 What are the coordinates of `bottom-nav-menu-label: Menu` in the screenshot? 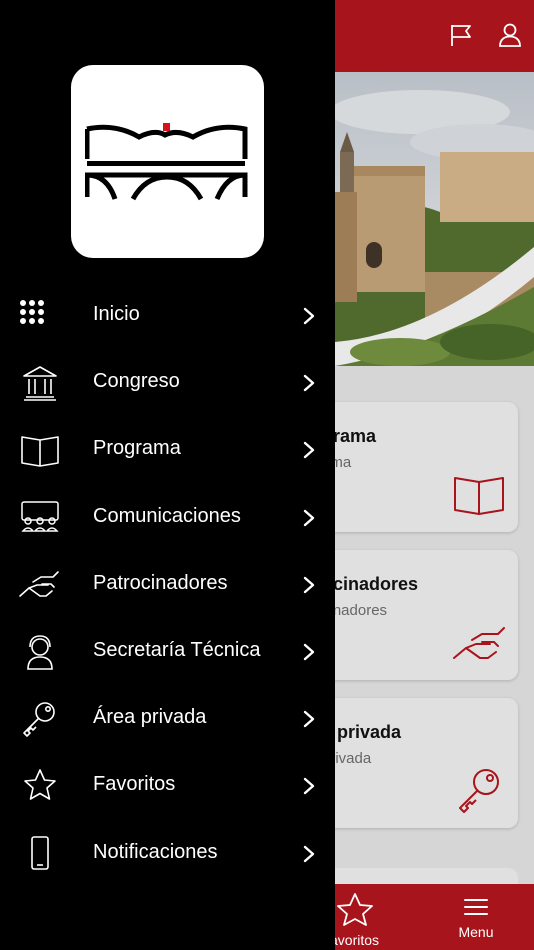 It's located at (476, 932).